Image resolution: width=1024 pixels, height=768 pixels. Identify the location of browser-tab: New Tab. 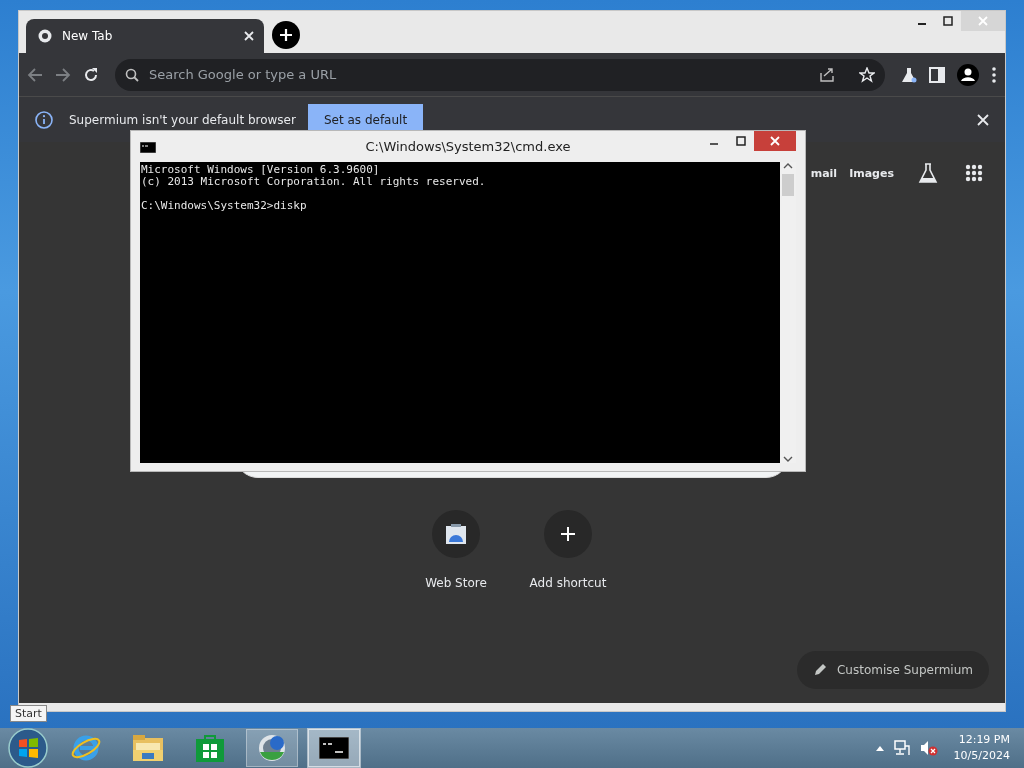
(145, 36).